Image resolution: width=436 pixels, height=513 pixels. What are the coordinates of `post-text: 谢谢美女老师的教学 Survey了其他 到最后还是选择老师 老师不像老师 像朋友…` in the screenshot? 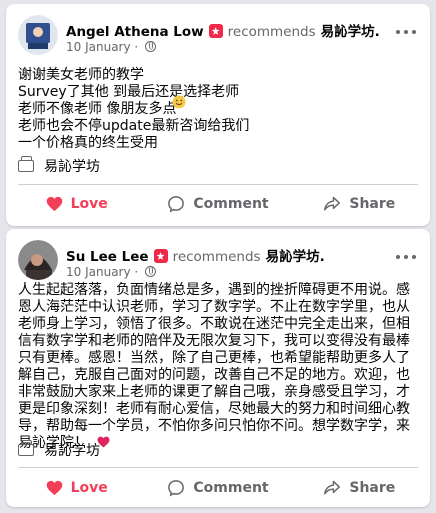 It's located at (134, 109).